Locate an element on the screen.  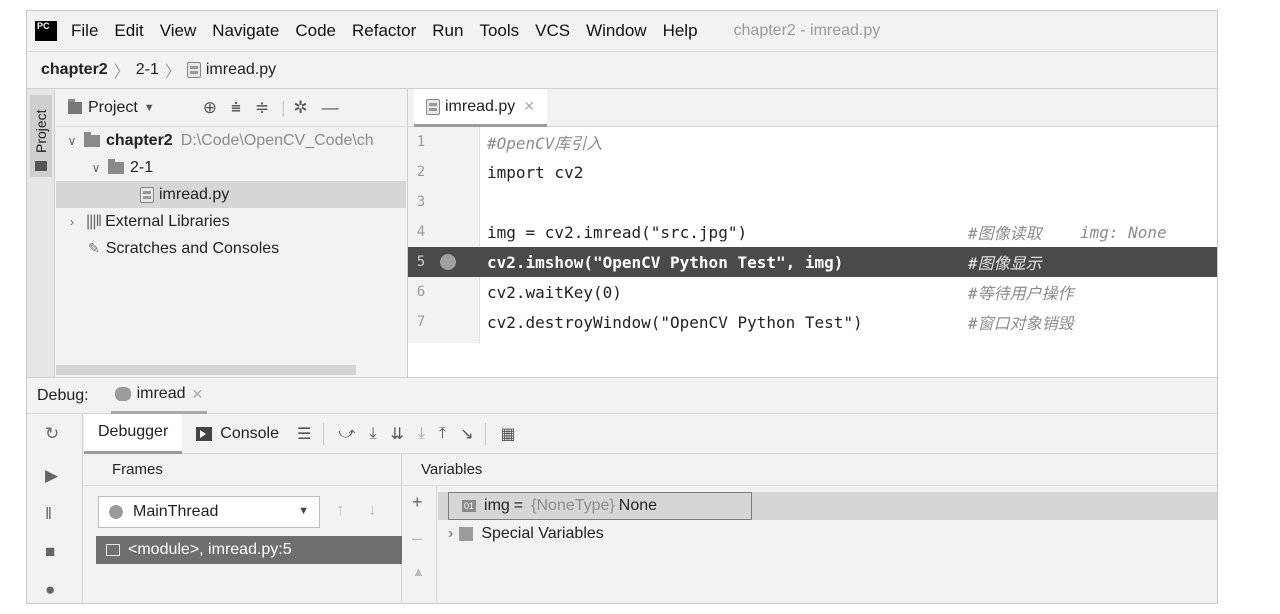
grid-icon is located at coordinates (466, 534).